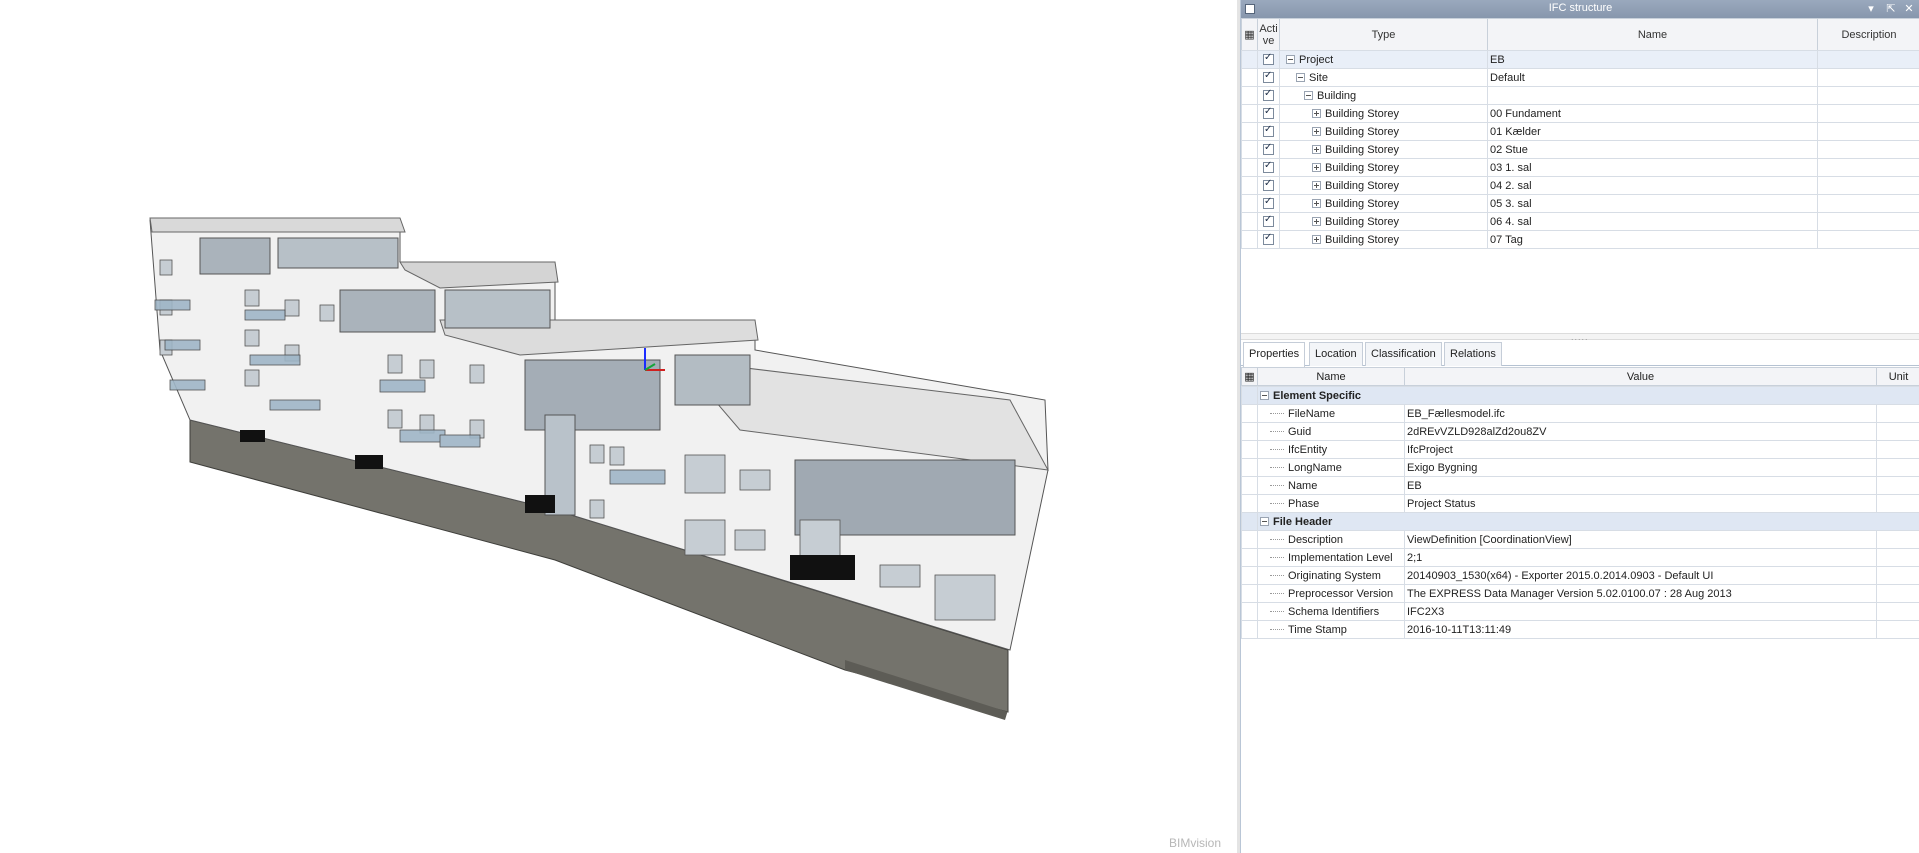  Describe the element at coordinates (1336, 354) in the screenshot. I see `tab-location: Location` at that location.